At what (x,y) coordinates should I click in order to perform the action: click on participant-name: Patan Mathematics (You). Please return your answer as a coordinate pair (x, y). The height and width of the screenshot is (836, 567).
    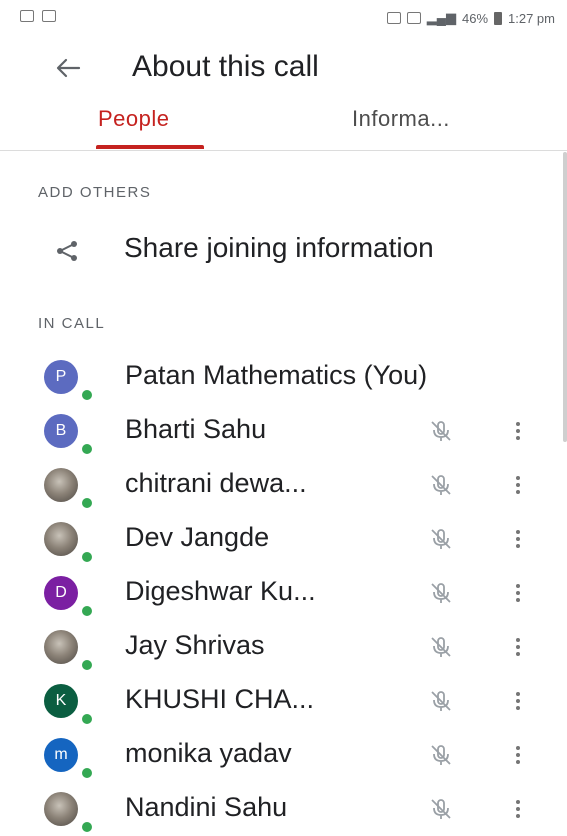
    Looking at the image, I should click on (276, 375).